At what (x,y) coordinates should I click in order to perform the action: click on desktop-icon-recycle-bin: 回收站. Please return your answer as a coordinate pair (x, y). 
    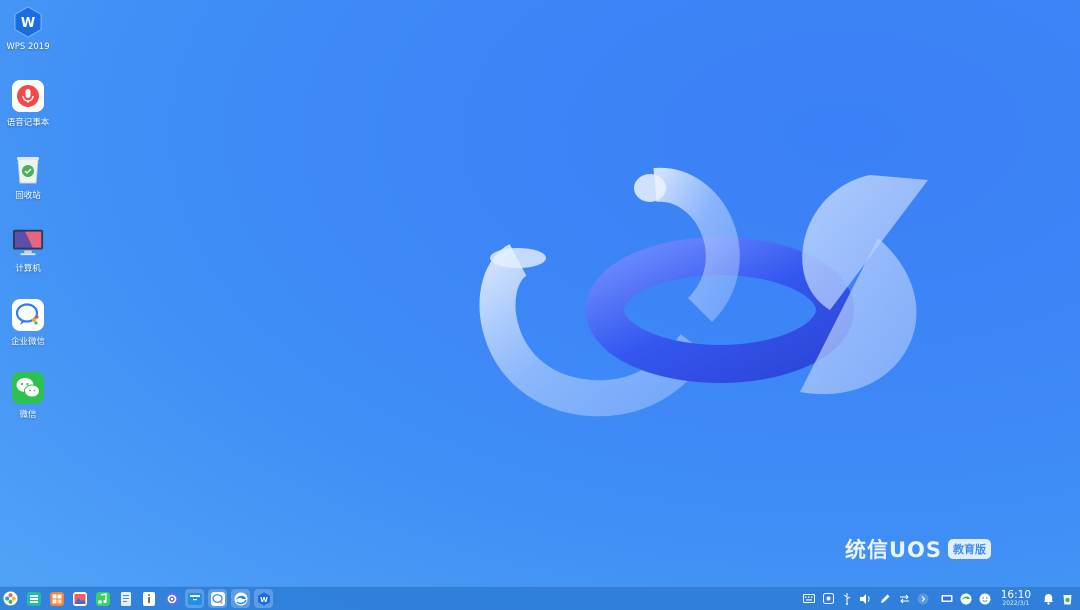
    Looking at the image, I should click on (28, 177).